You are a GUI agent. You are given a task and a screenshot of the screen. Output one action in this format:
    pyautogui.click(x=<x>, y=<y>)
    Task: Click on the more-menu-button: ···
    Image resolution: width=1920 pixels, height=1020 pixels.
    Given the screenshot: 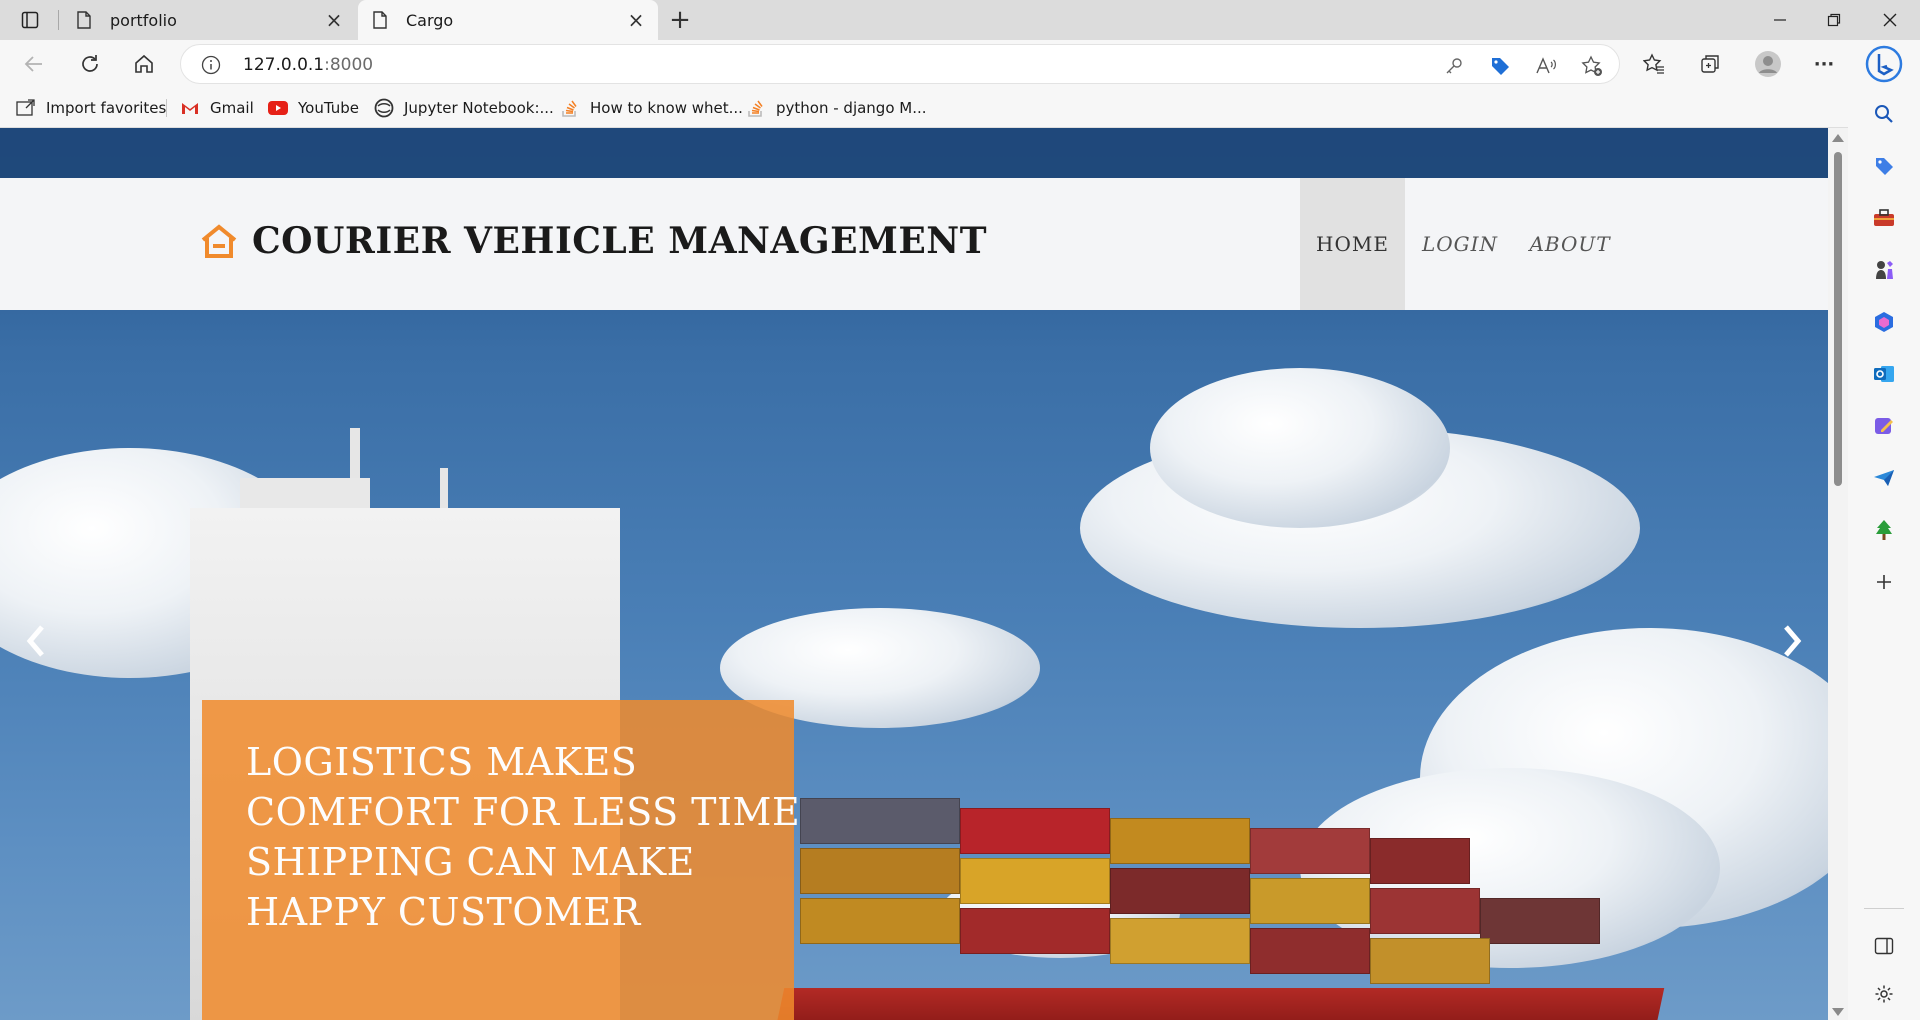 What is the action you would take?
    pyautogui.click(x=1824, y=64)
    